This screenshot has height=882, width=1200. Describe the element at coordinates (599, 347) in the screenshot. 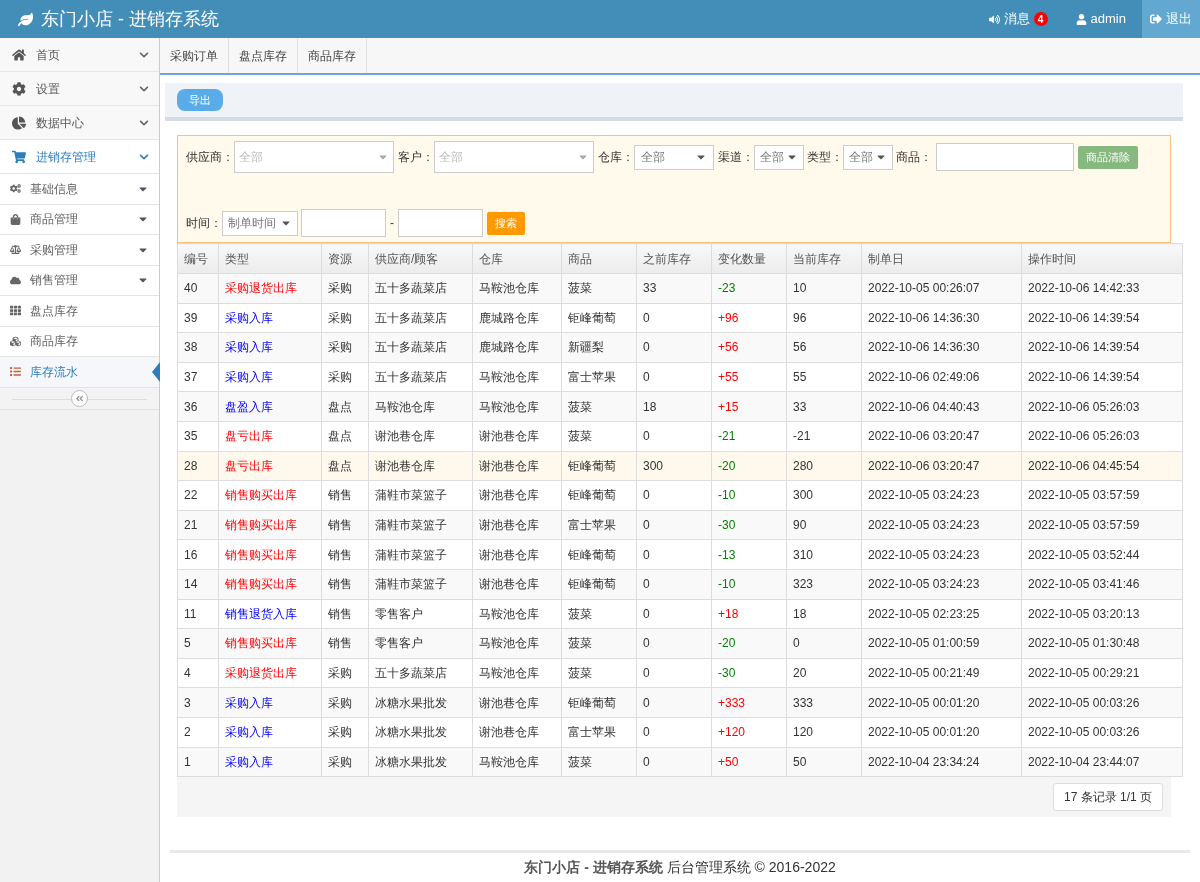

I see `table-cell: 新疆梨` at that location.